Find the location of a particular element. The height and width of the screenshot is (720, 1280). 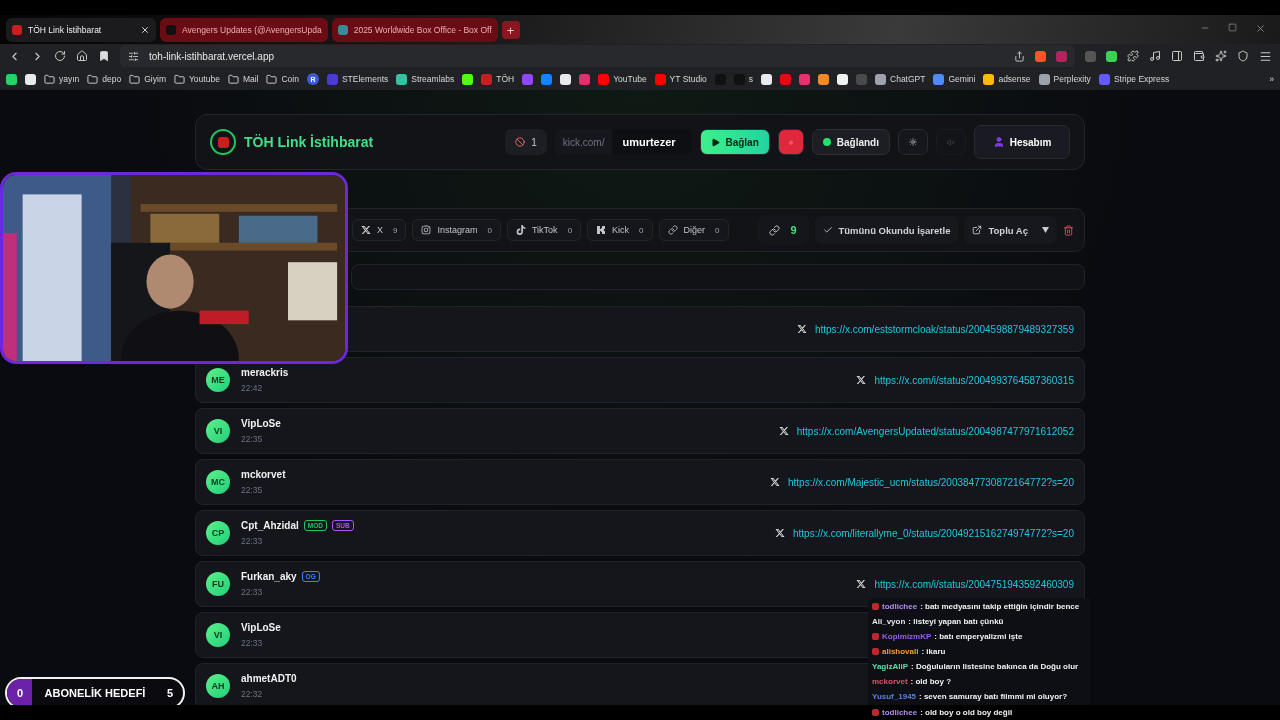

username: Cpt_Ahzidal is located at coordinates (270, 525).